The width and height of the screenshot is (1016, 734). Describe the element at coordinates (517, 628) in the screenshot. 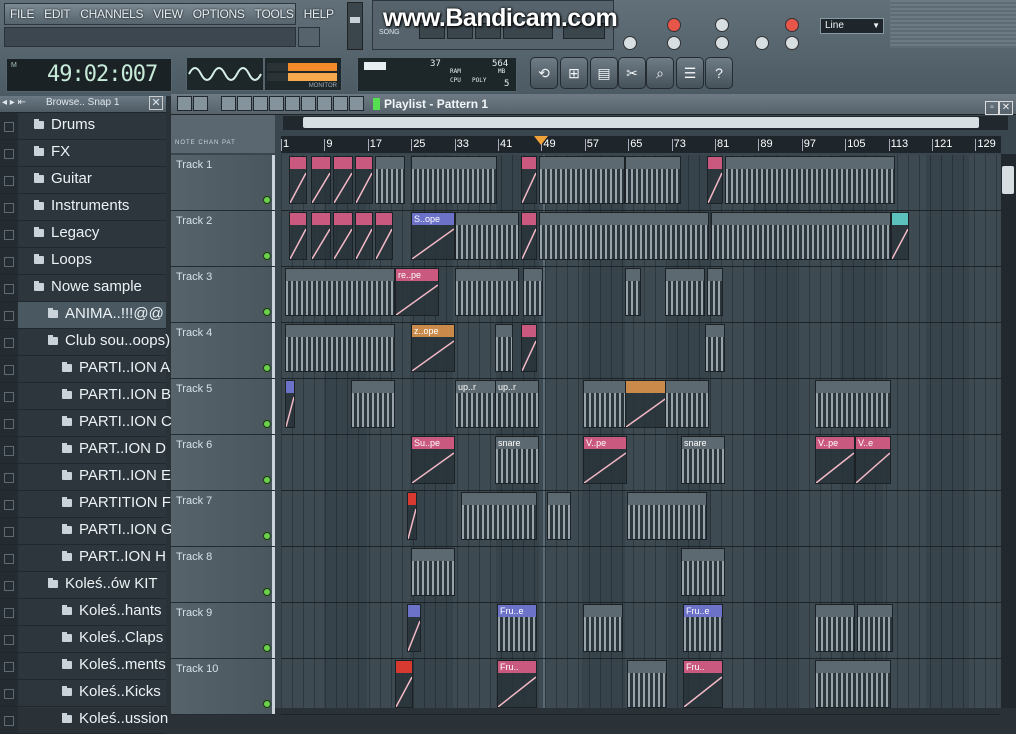

I see `playlist-clip: Fru..e` at that location.